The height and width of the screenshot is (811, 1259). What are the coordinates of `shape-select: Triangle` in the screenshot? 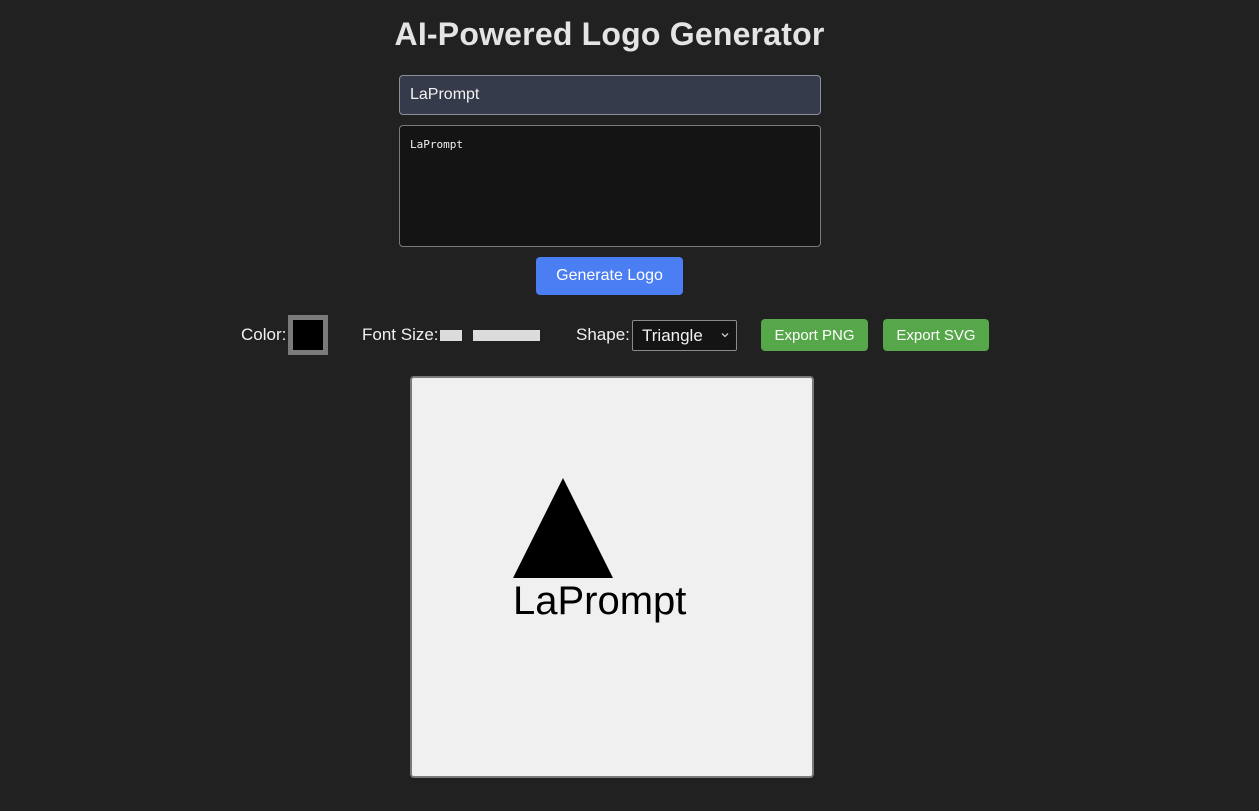 It's located at (684, 335).